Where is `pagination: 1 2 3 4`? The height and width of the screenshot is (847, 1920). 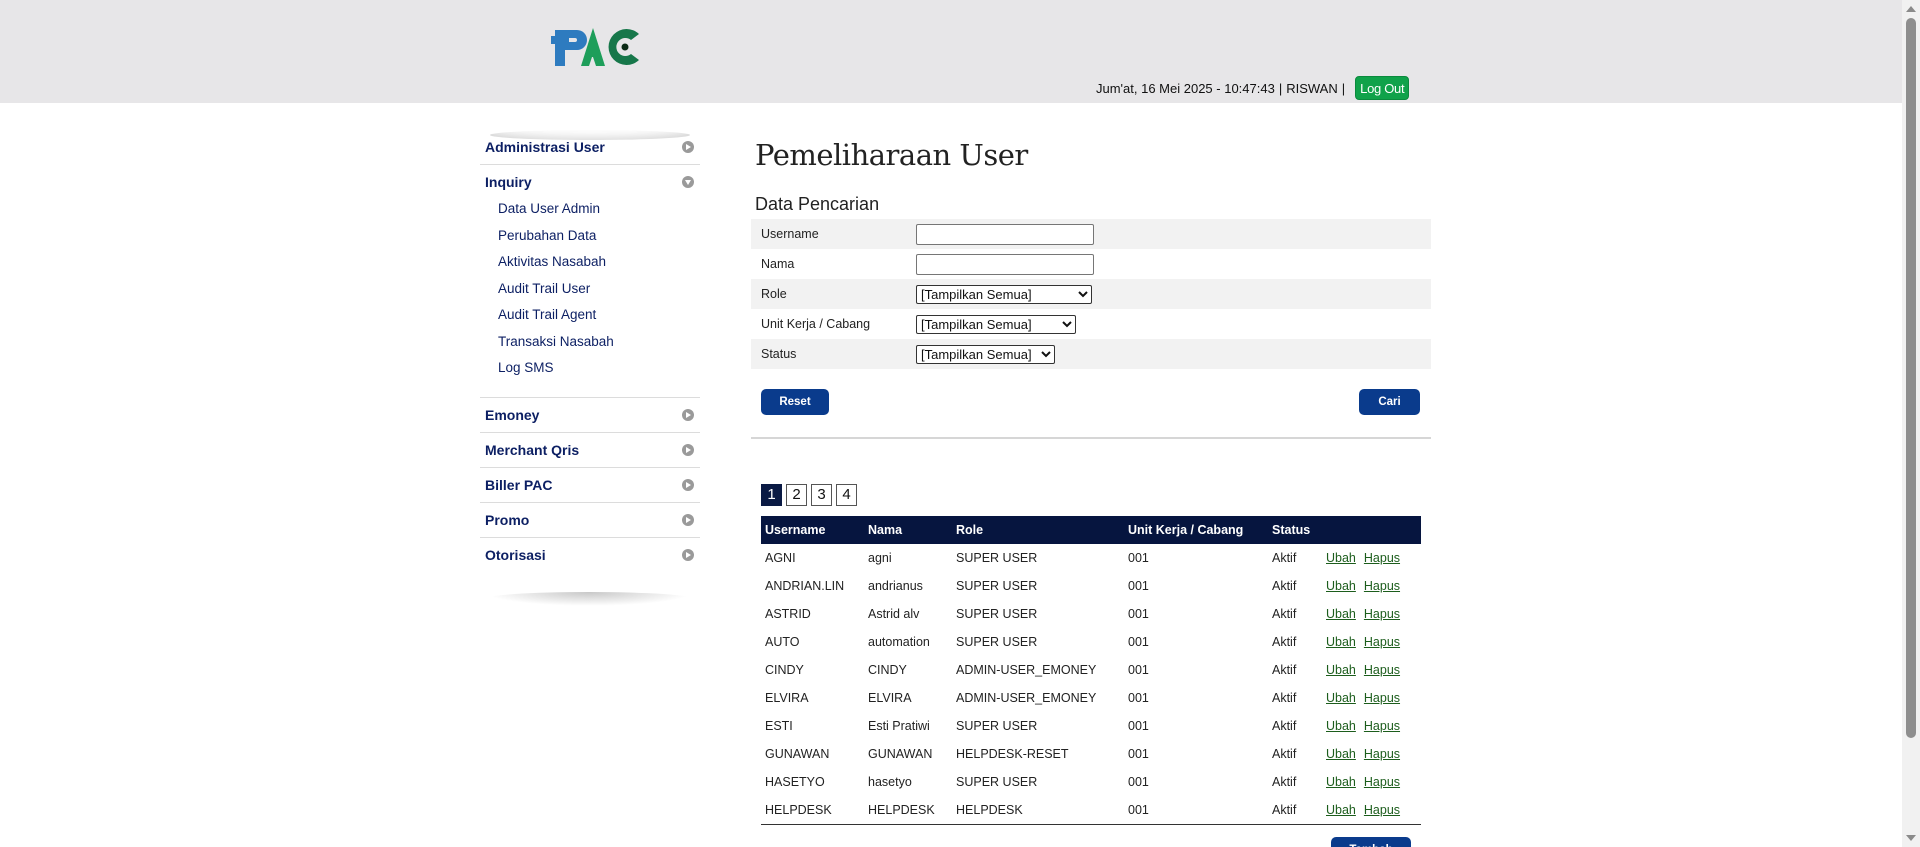
pagination: 1 2 3 4 is located at coordinates (809, 495).